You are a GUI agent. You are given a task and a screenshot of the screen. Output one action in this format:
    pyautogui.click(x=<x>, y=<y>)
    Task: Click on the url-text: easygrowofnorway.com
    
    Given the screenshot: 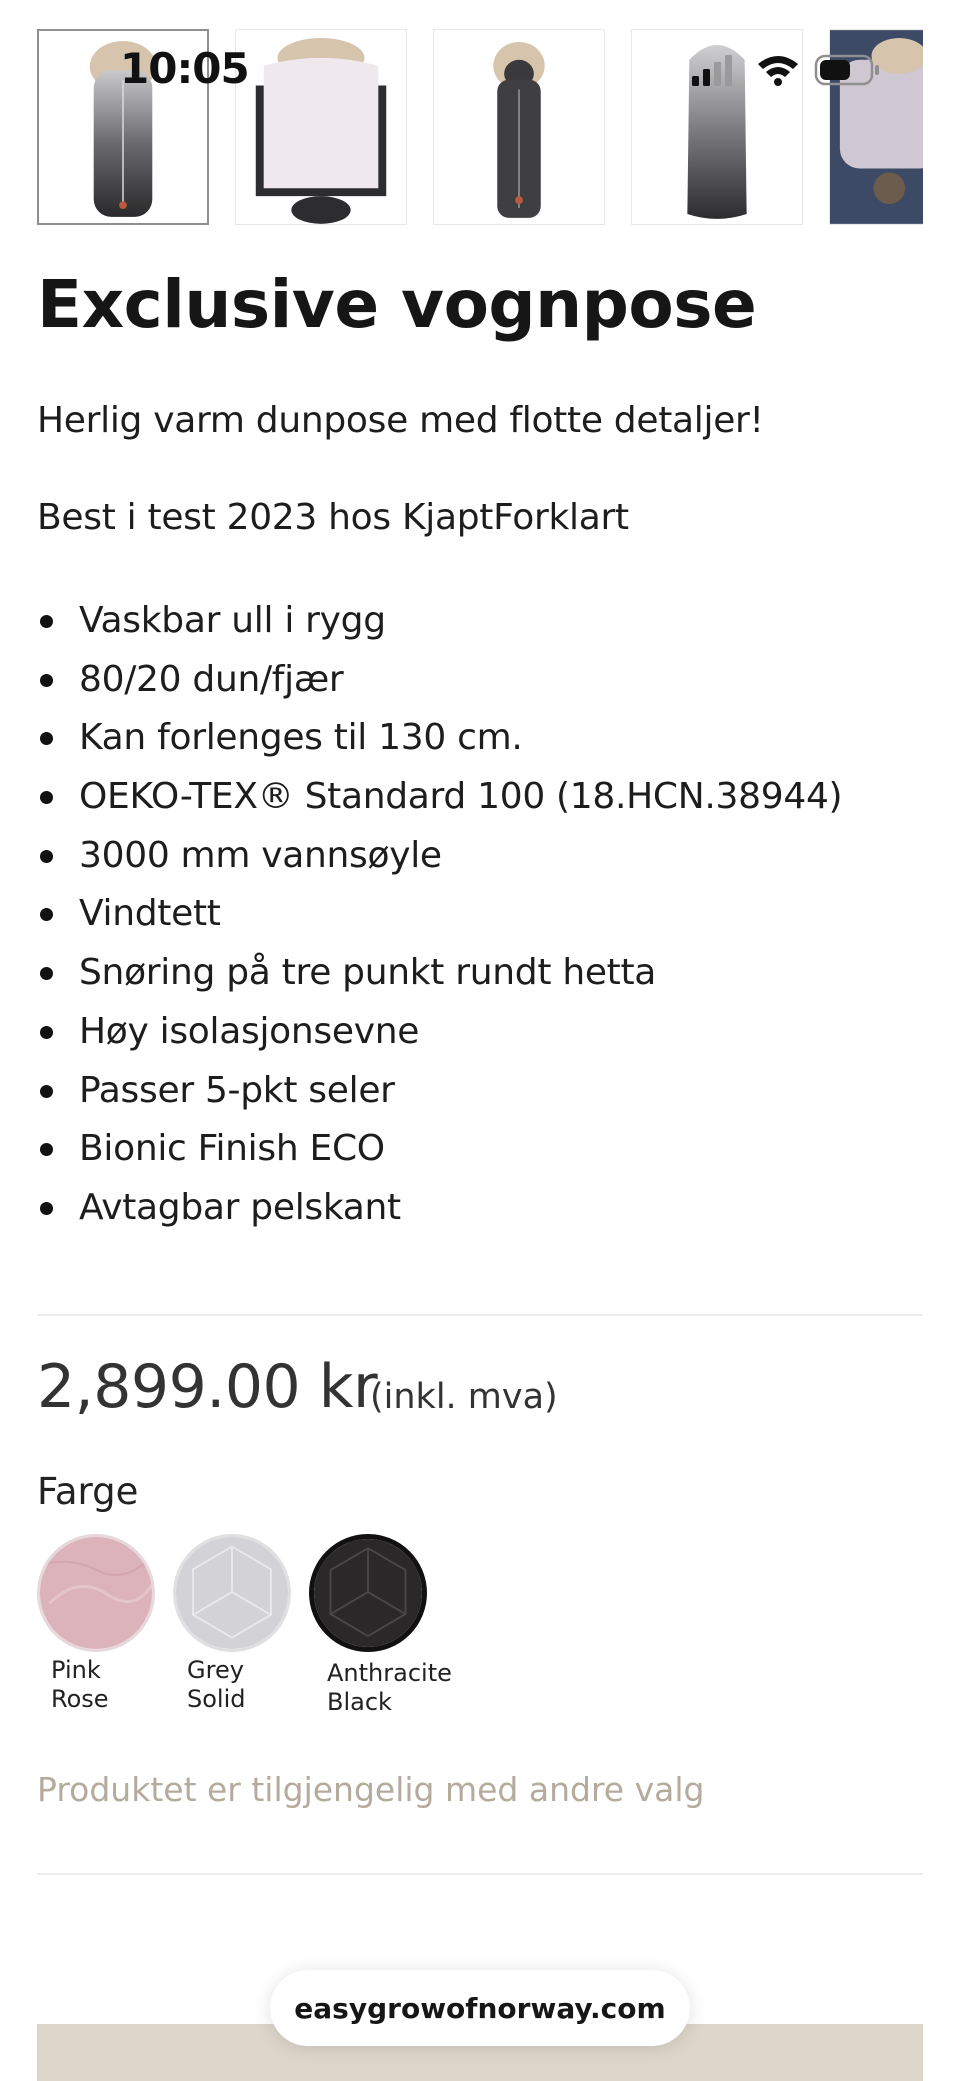 What is the action you would take?
    pyautogui.click(x=480, y=2008)
    